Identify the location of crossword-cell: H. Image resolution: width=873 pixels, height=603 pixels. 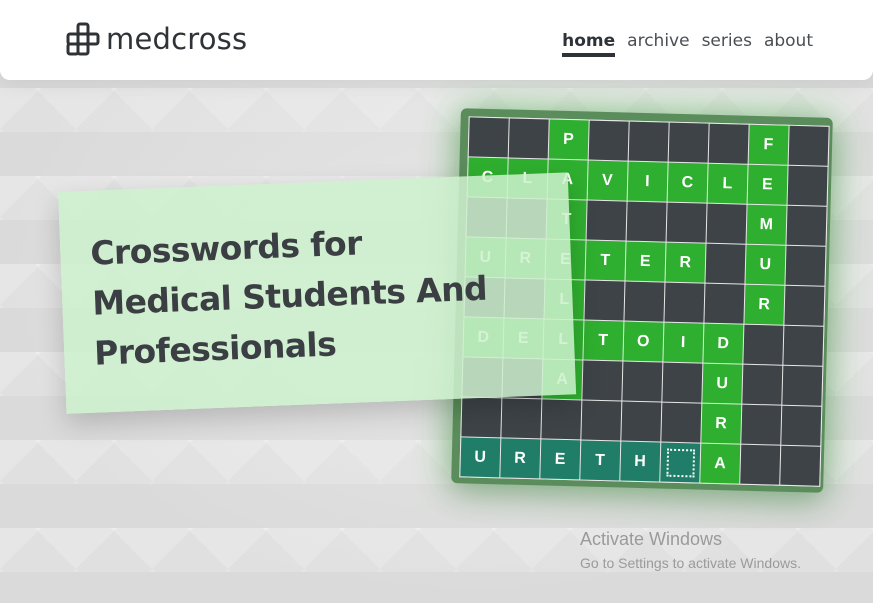
(640, 461).